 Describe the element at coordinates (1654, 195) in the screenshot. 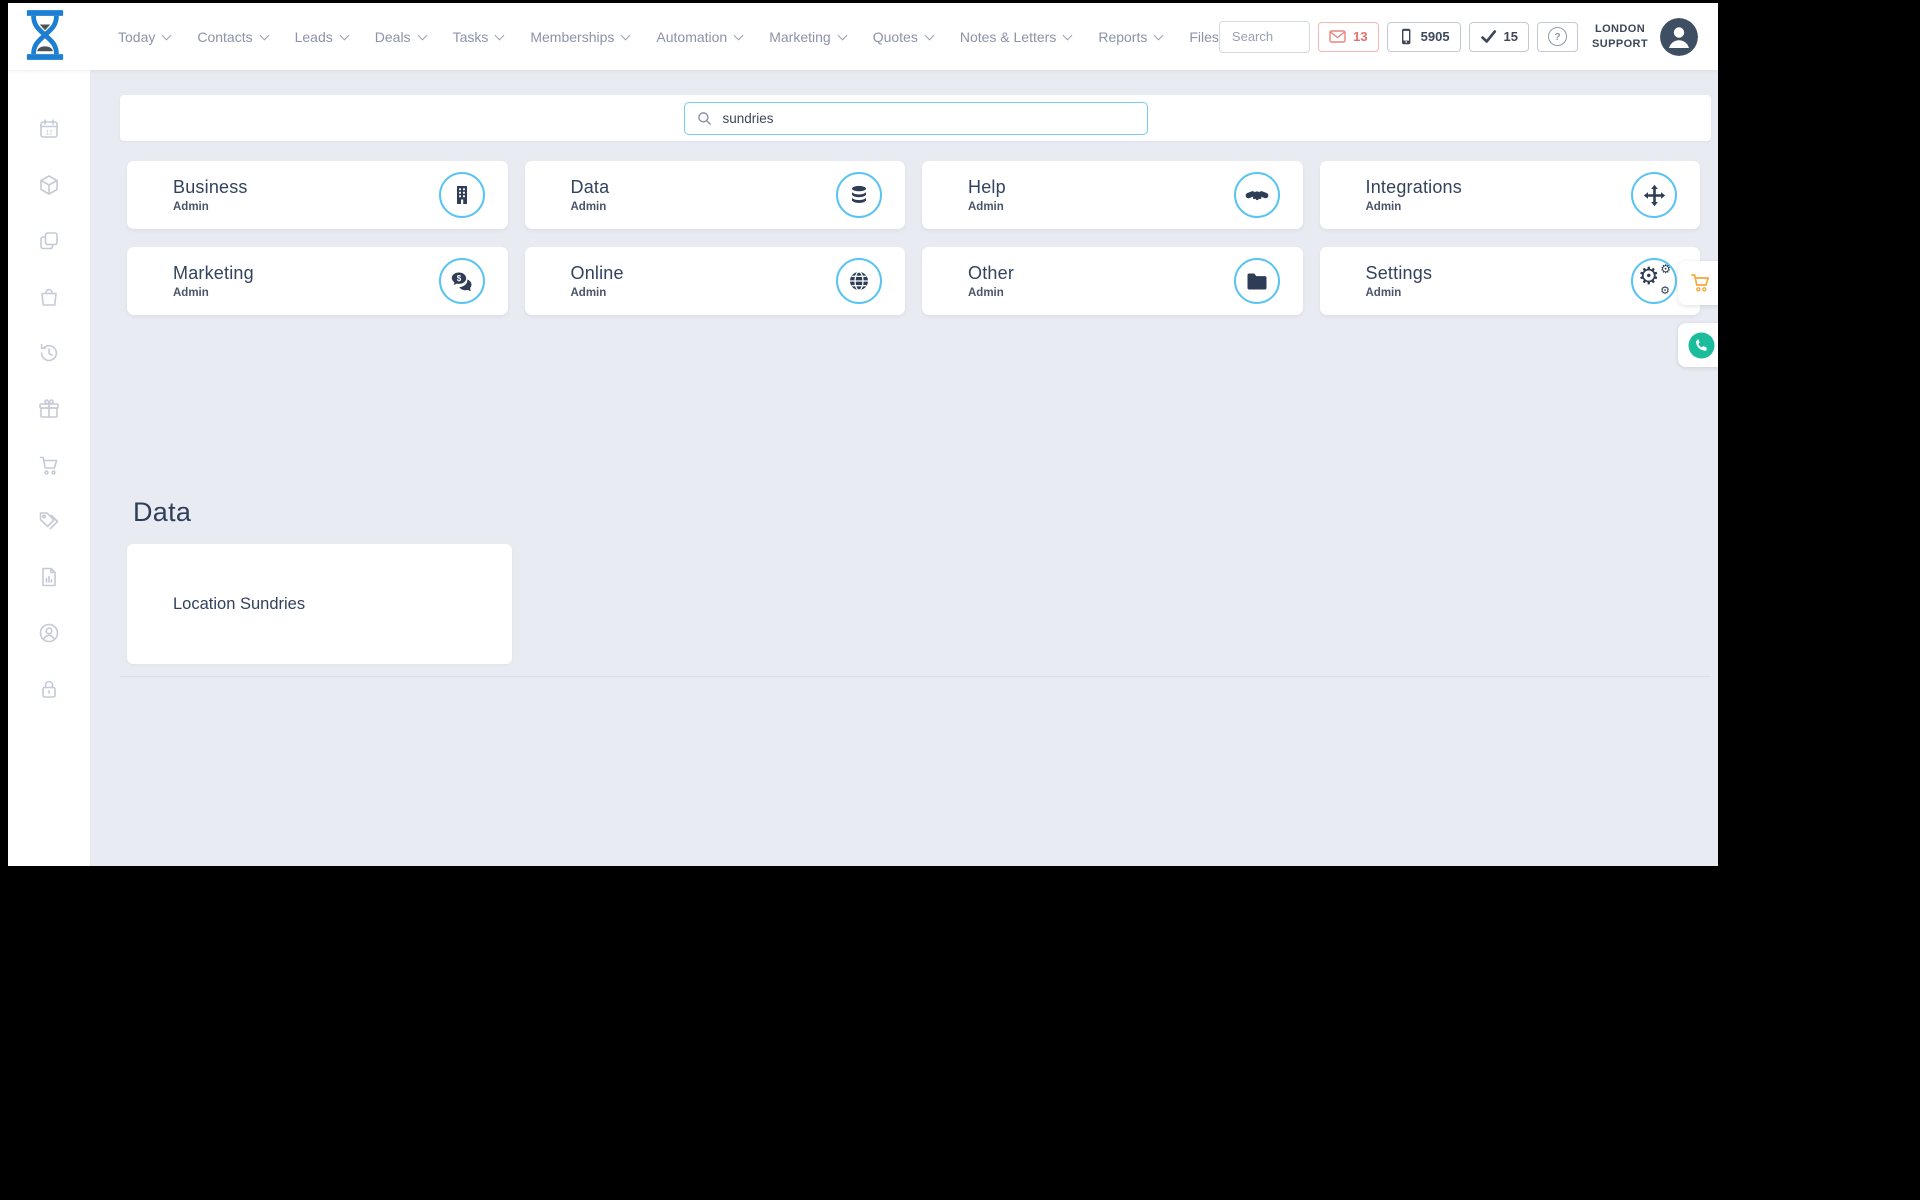

I see `move-arrows-icon` at that location.